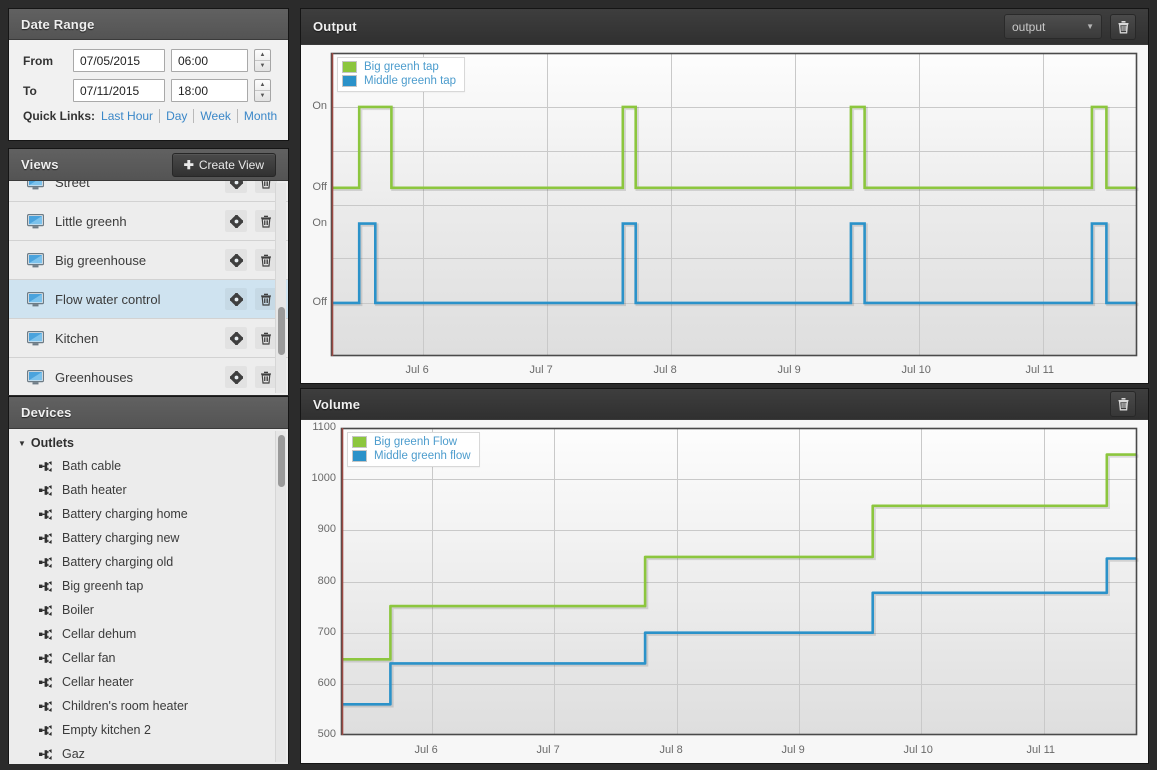 This screenshot has height=770, width=1157. I want to click on view-row: Little greenh, so click(148, 221).